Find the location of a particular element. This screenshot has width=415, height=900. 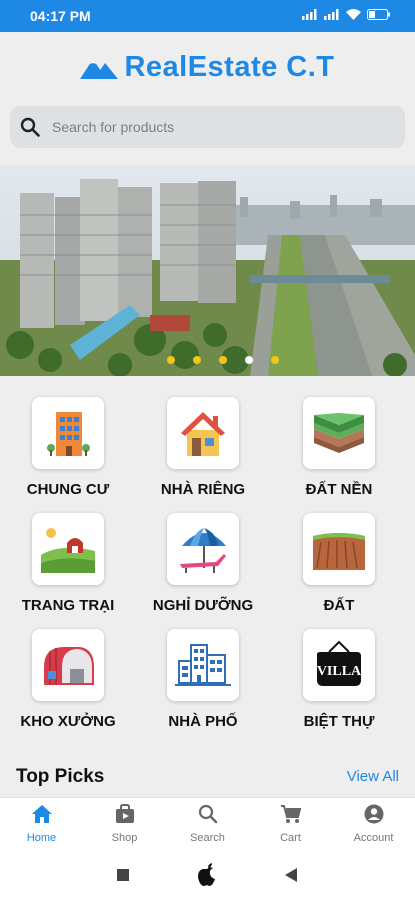

category-biet-thu: VILLA BIỆT THỰ is located at coordinates (339, 679).